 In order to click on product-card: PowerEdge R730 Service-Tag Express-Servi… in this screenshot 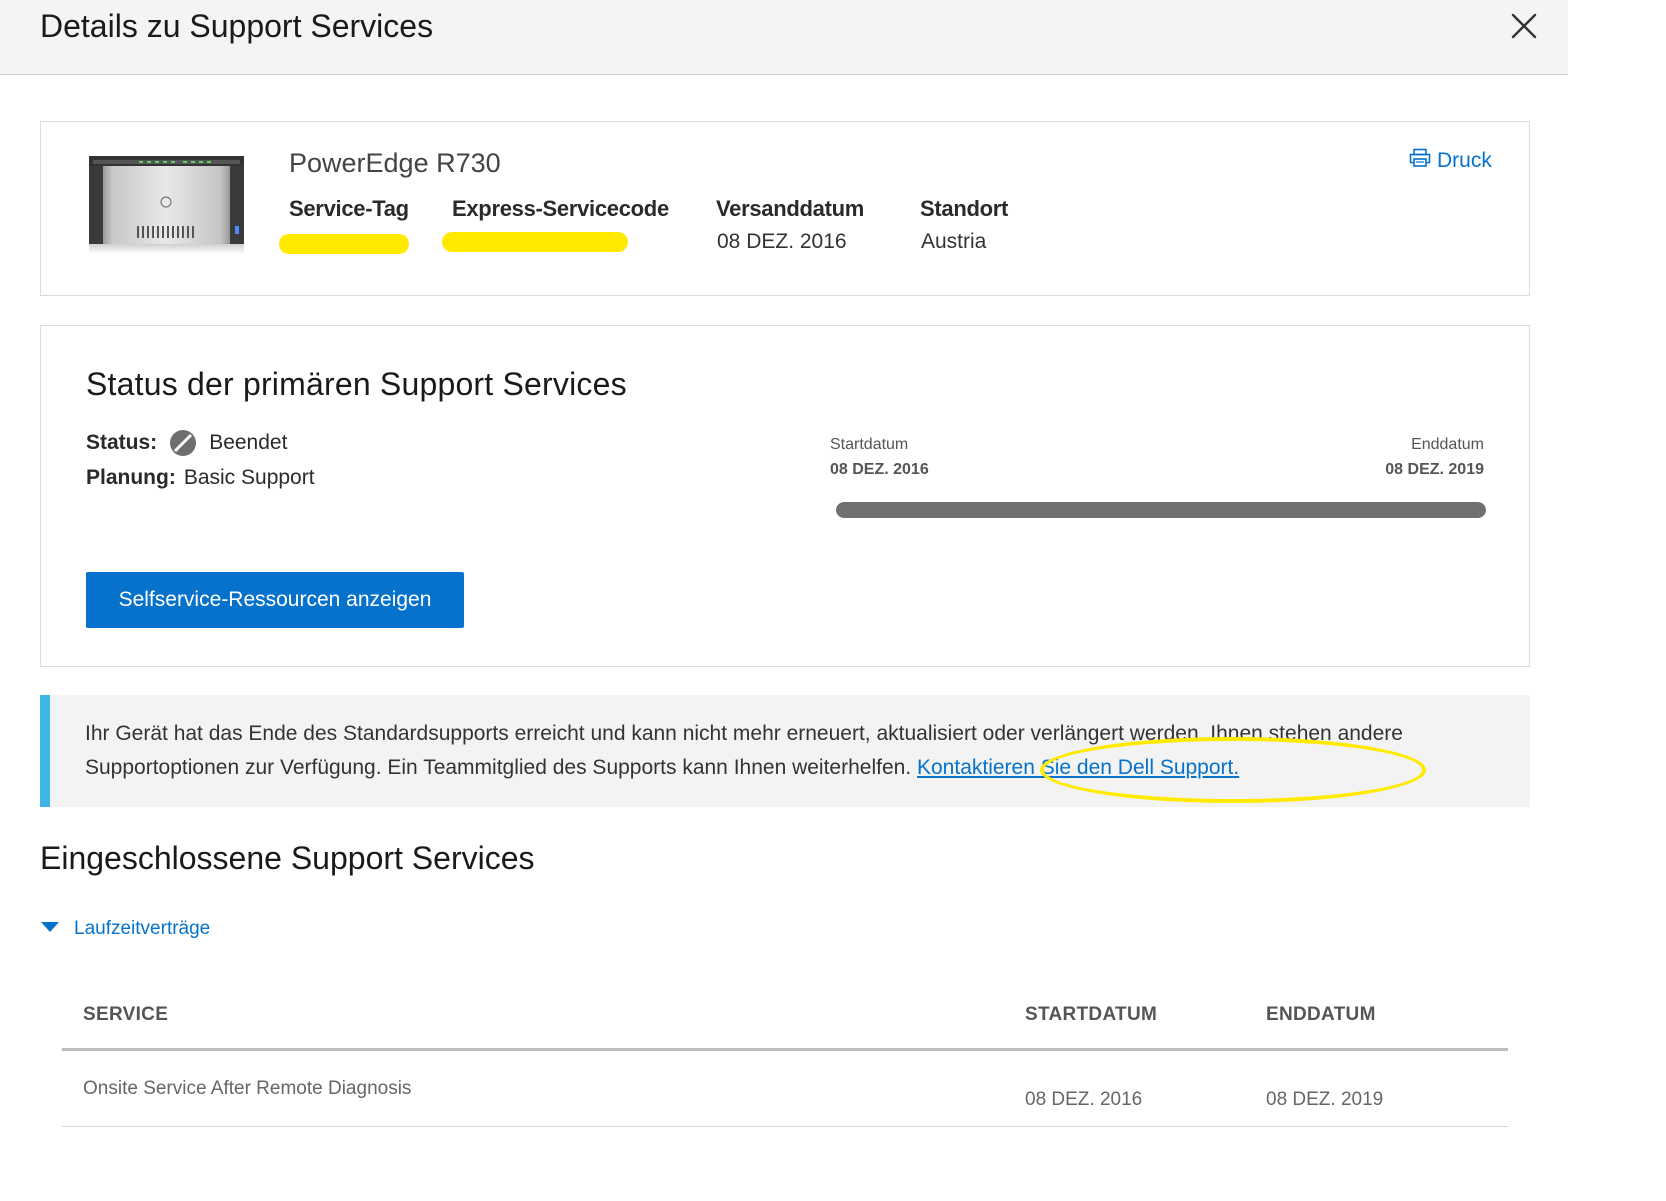, I will do `click(785, 208)`.